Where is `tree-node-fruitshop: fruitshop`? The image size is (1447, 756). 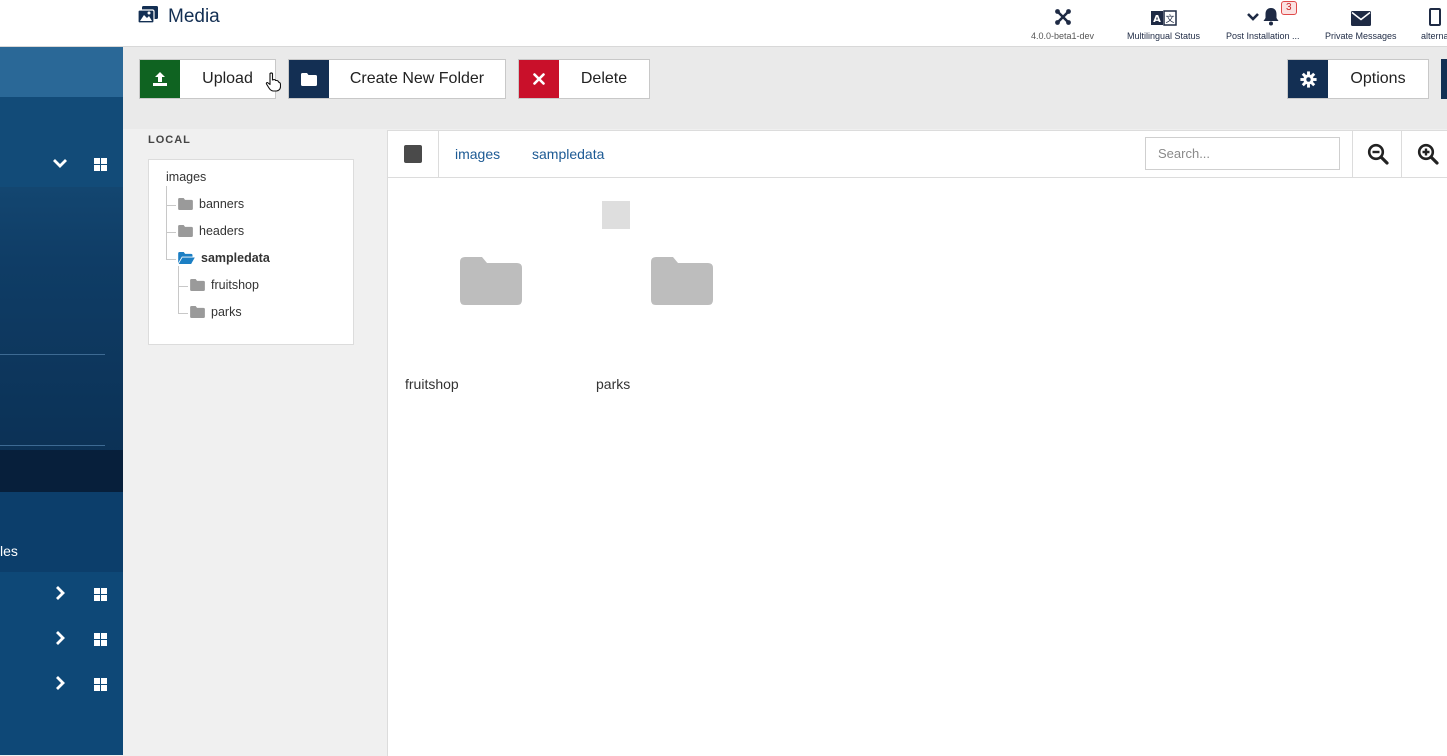
tree-node-fruitshop: fruitshop is located at coordinates (224, 285).